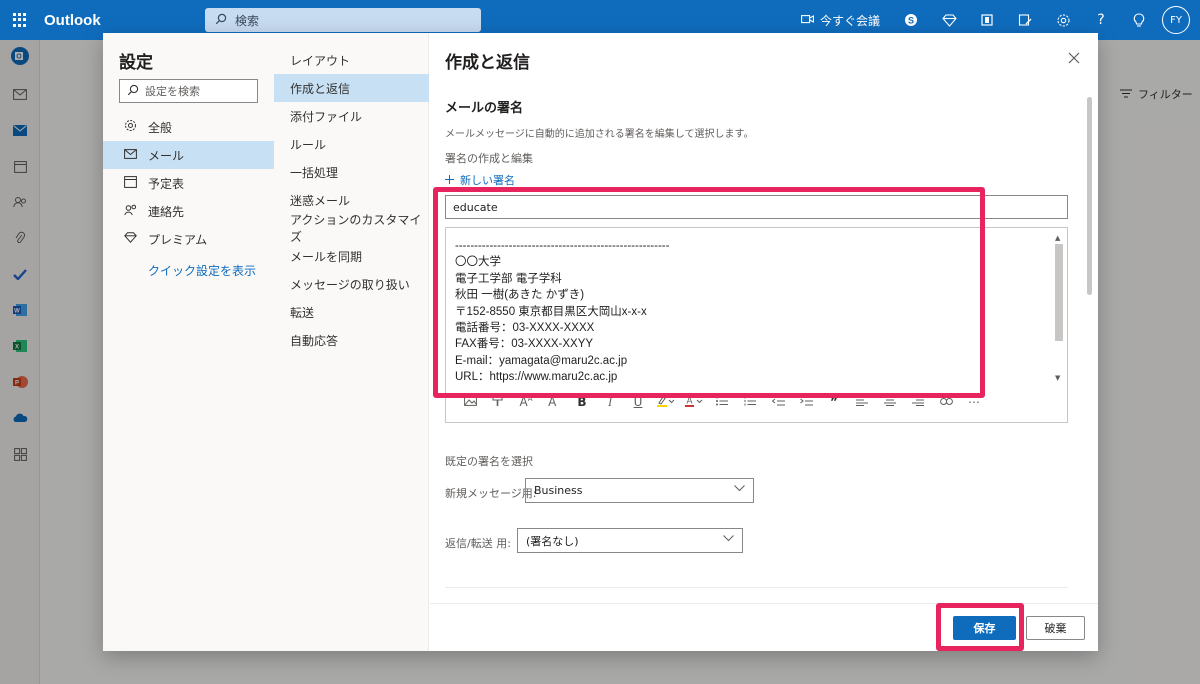 This screenshot has height=684, width=1200. I want to click on more-options-icon: ⋯, so click(974, 402).